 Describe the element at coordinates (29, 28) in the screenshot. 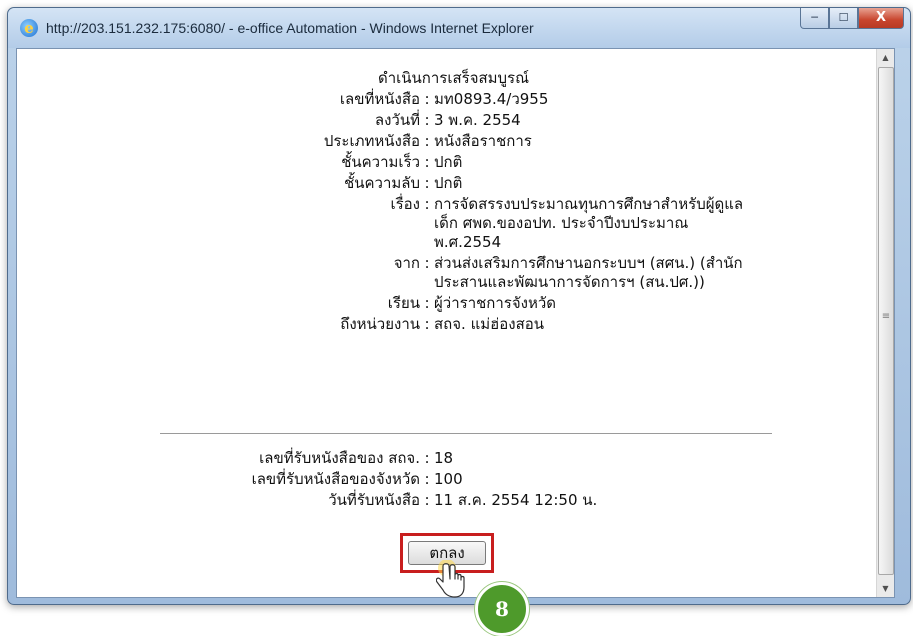

I see `ie-icon: e` at that location.